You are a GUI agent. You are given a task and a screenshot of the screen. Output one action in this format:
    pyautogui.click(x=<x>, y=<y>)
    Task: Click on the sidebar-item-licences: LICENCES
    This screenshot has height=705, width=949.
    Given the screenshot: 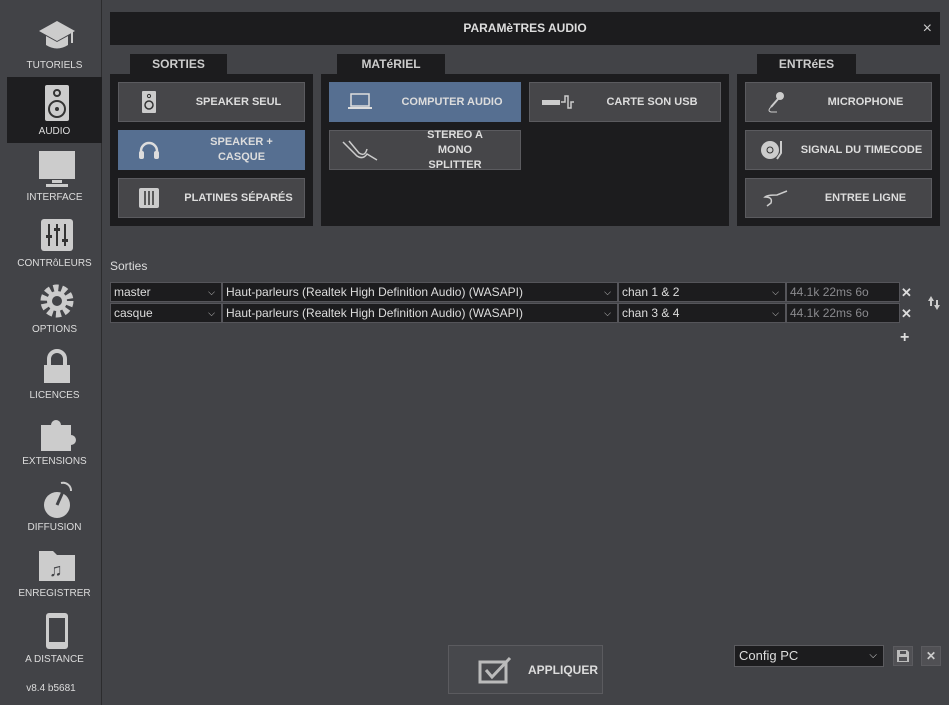 What is the action you would take?
    pyautogui.click(x=54, y=374)
    